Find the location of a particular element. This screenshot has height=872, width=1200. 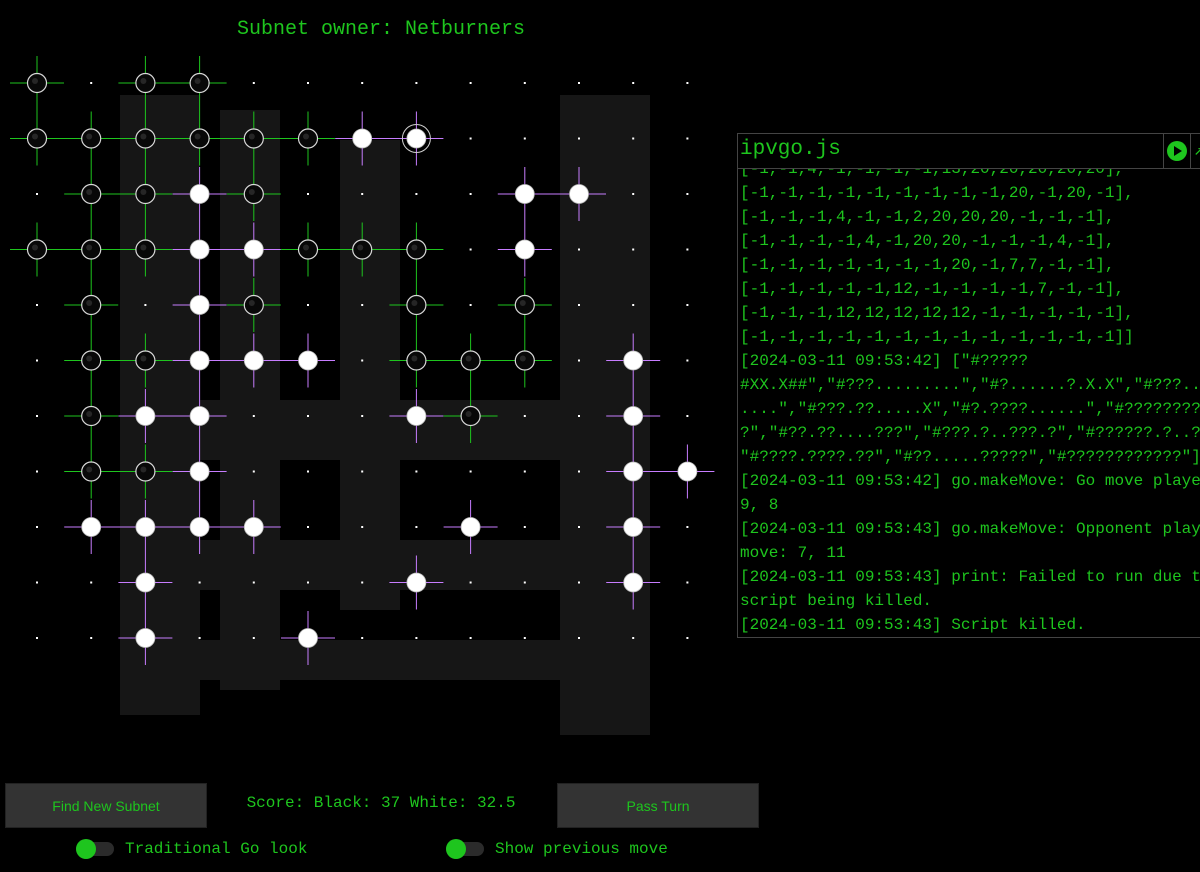

traditional-go-look-toggle: Traditional Go look is located at coordinates (191, 849).